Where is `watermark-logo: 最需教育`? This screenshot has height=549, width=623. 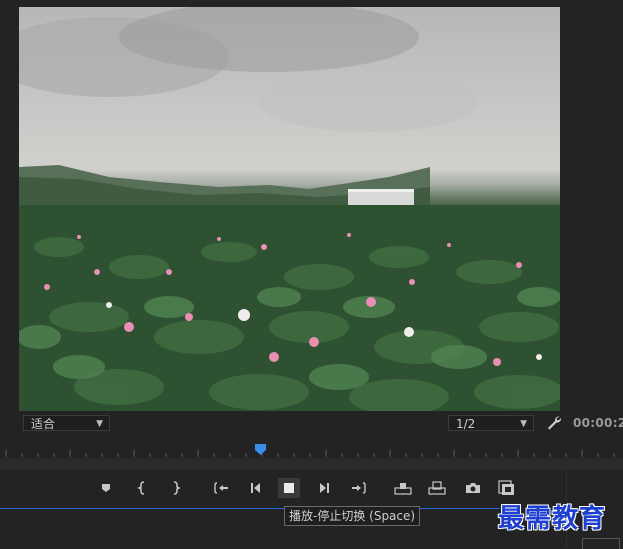
watermark-logo: 最需教育 is located at coordinates (552, 519).